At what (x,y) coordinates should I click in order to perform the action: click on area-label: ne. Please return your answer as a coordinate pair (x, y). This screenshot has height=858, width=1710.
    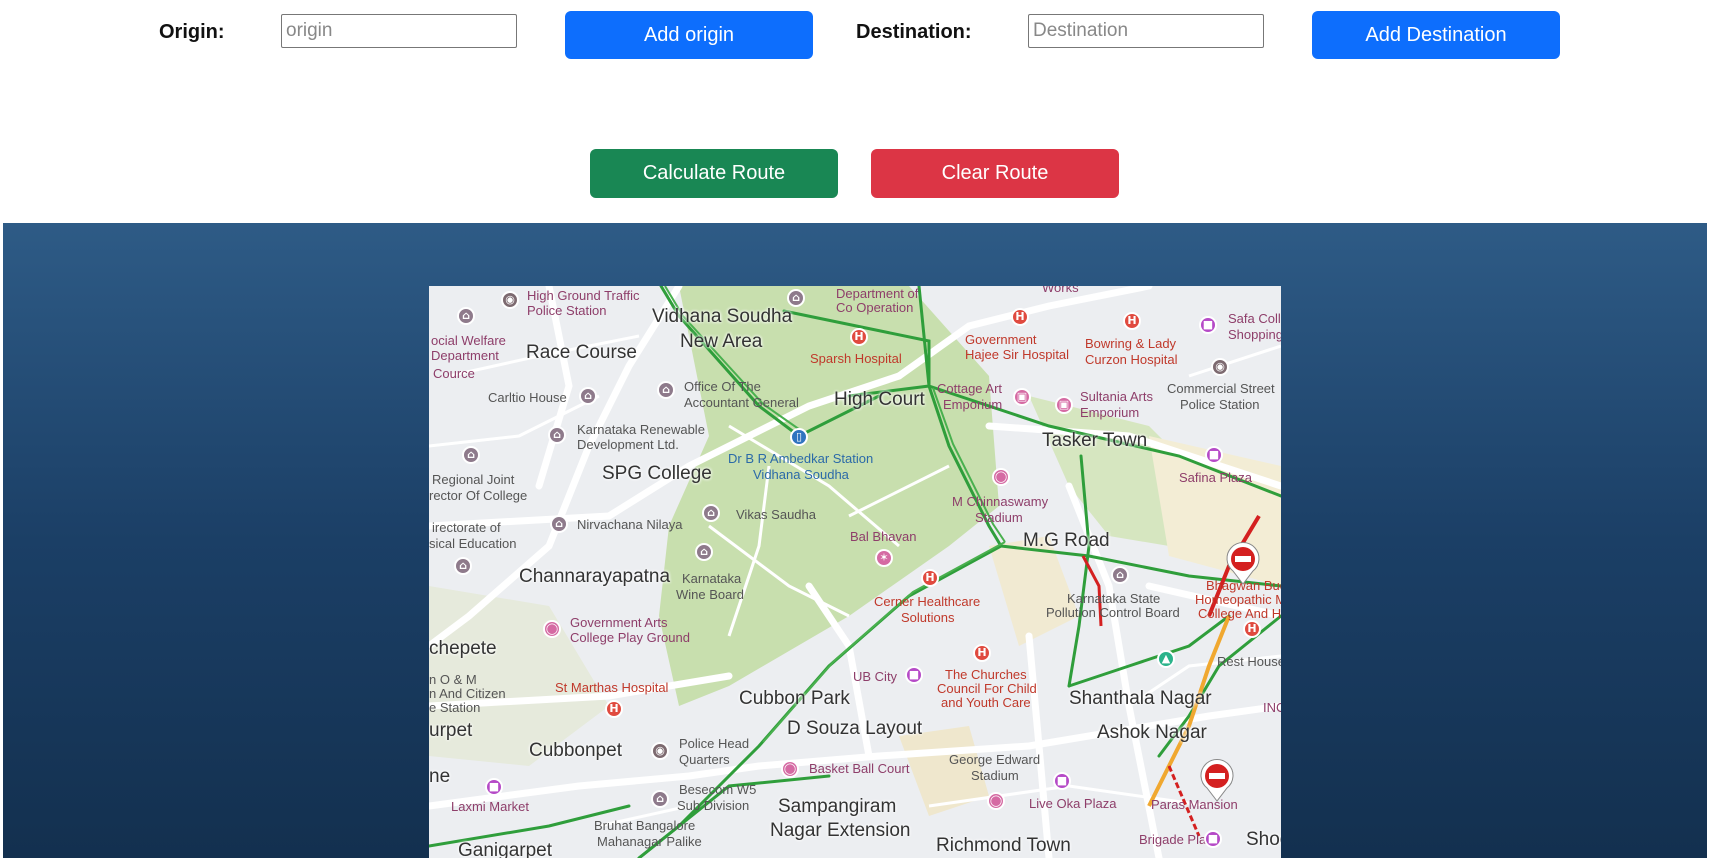
    Looking at the image, I should click on (440, 776).